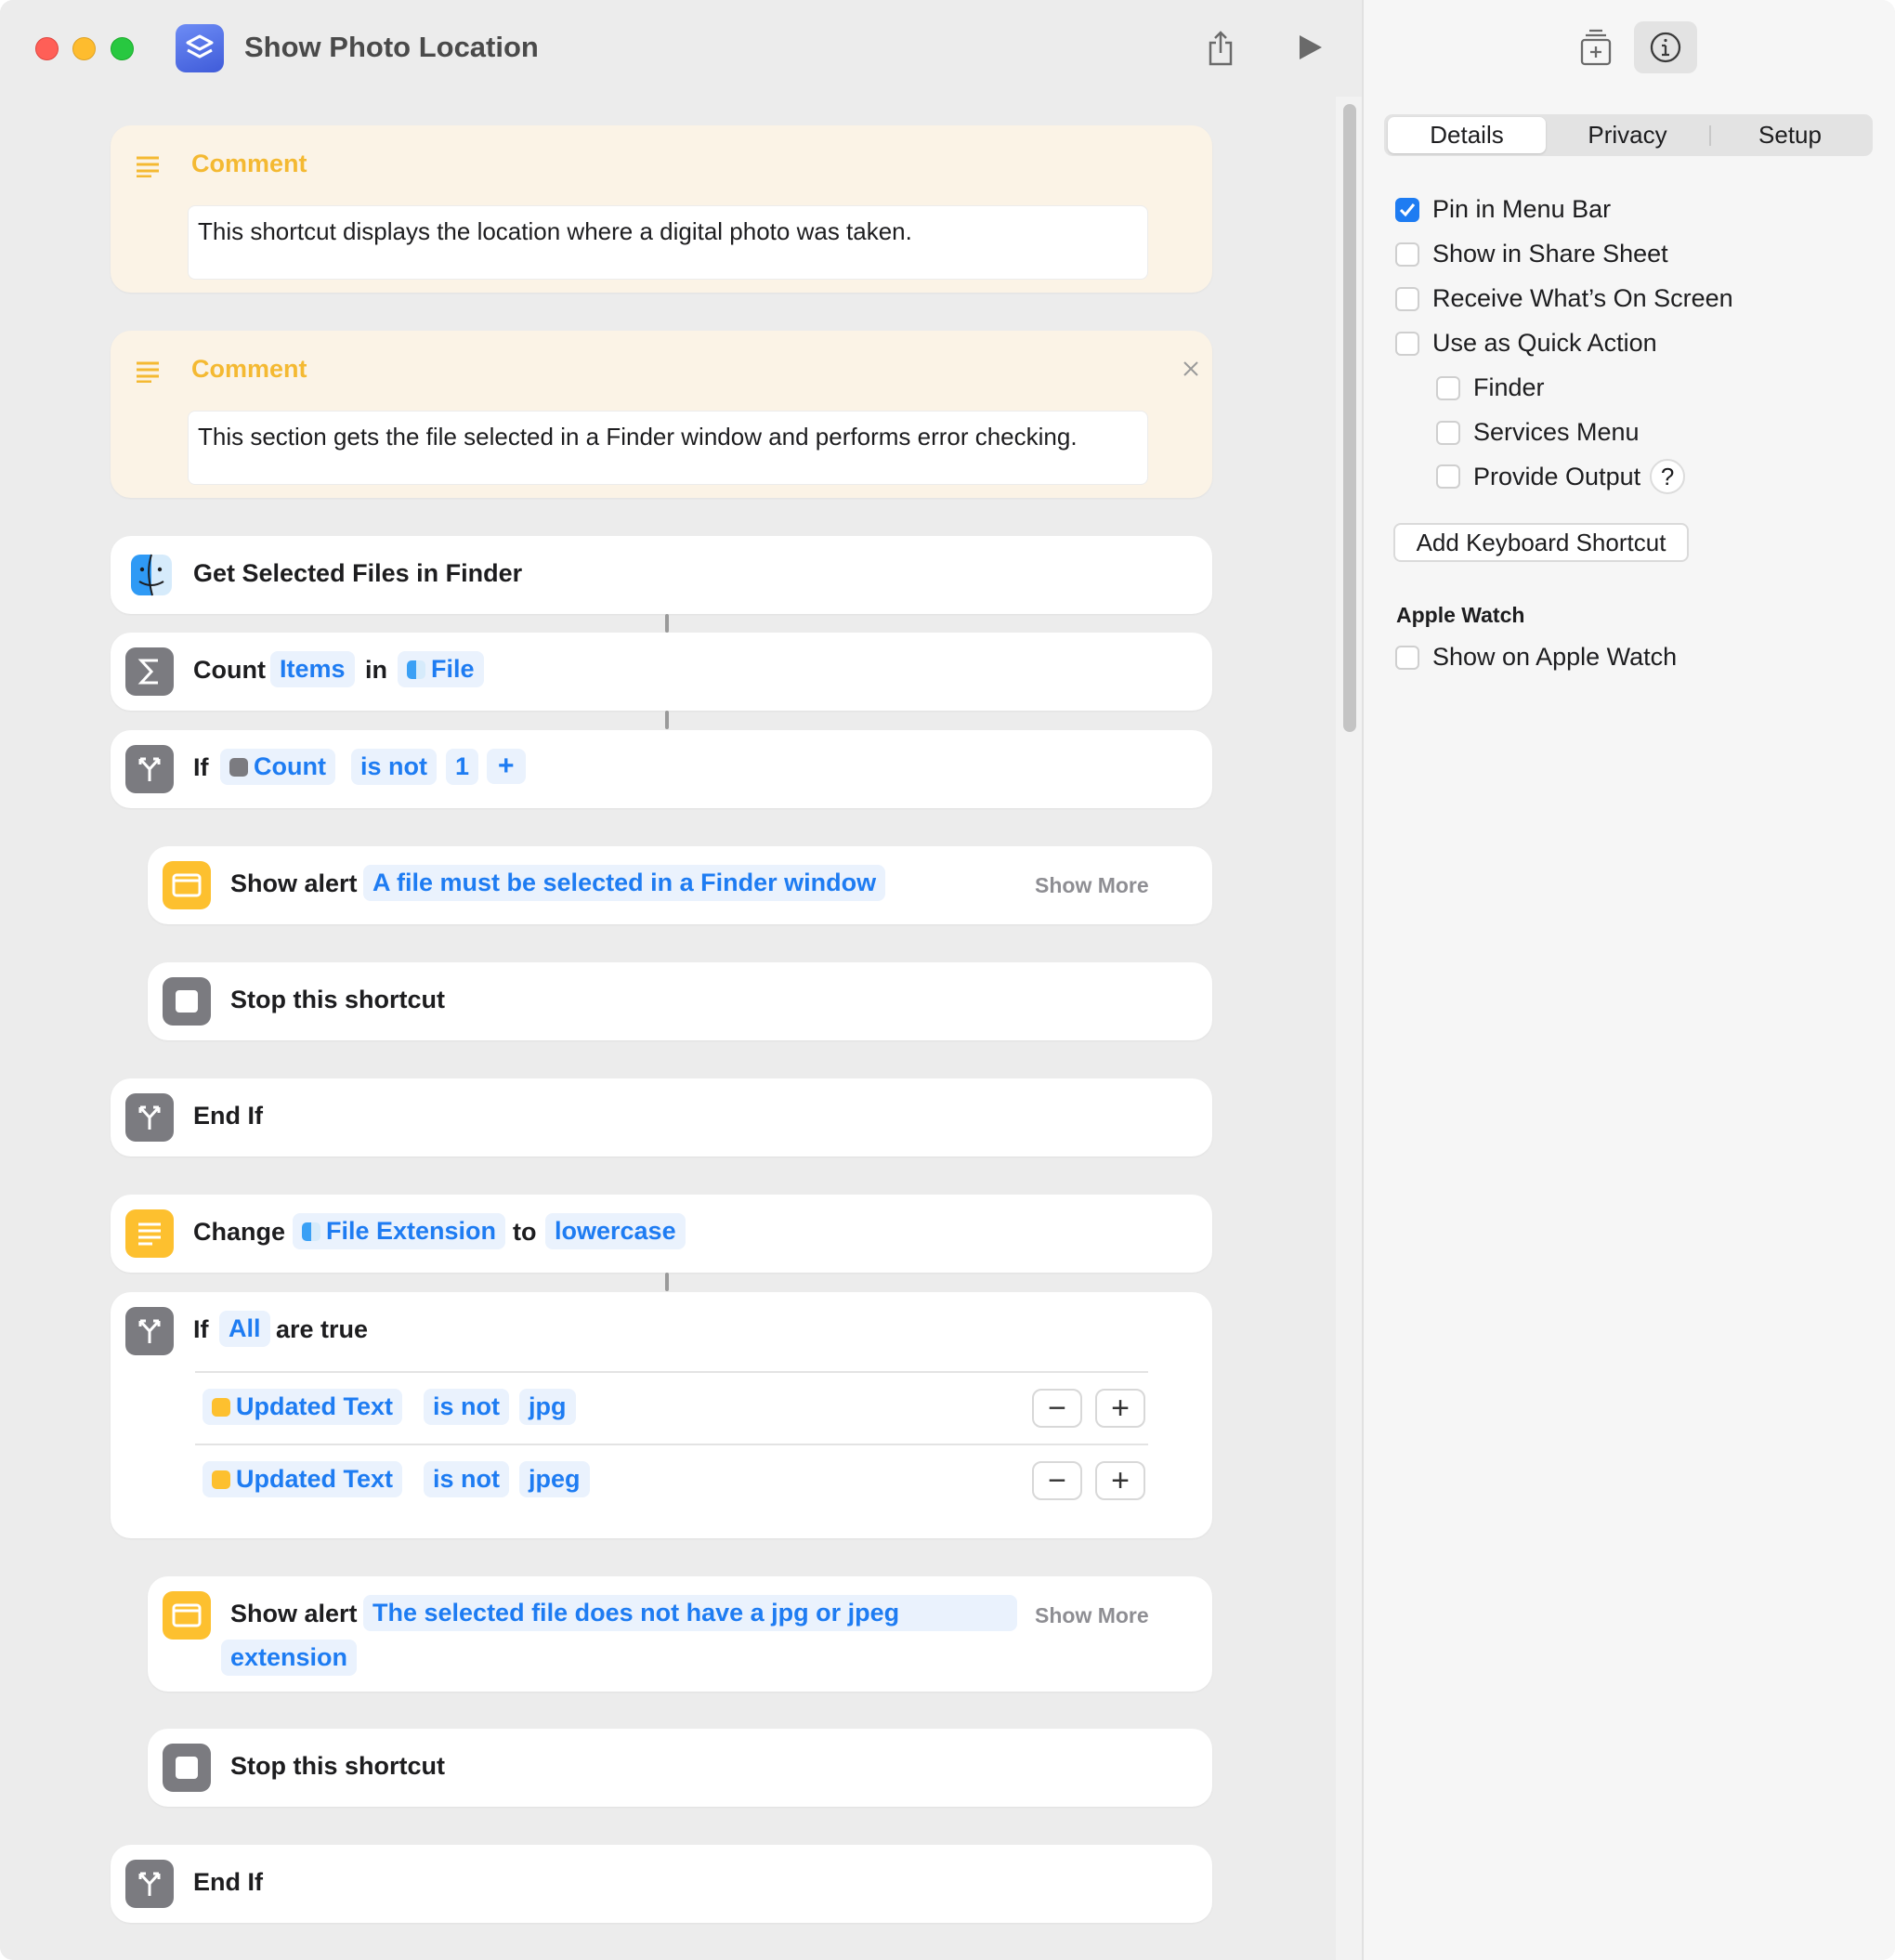 Image resolution: width=1895 pixels, height=1960 pixels. I want to click on if-action: If Count is not 1 +, so click(661, 769).